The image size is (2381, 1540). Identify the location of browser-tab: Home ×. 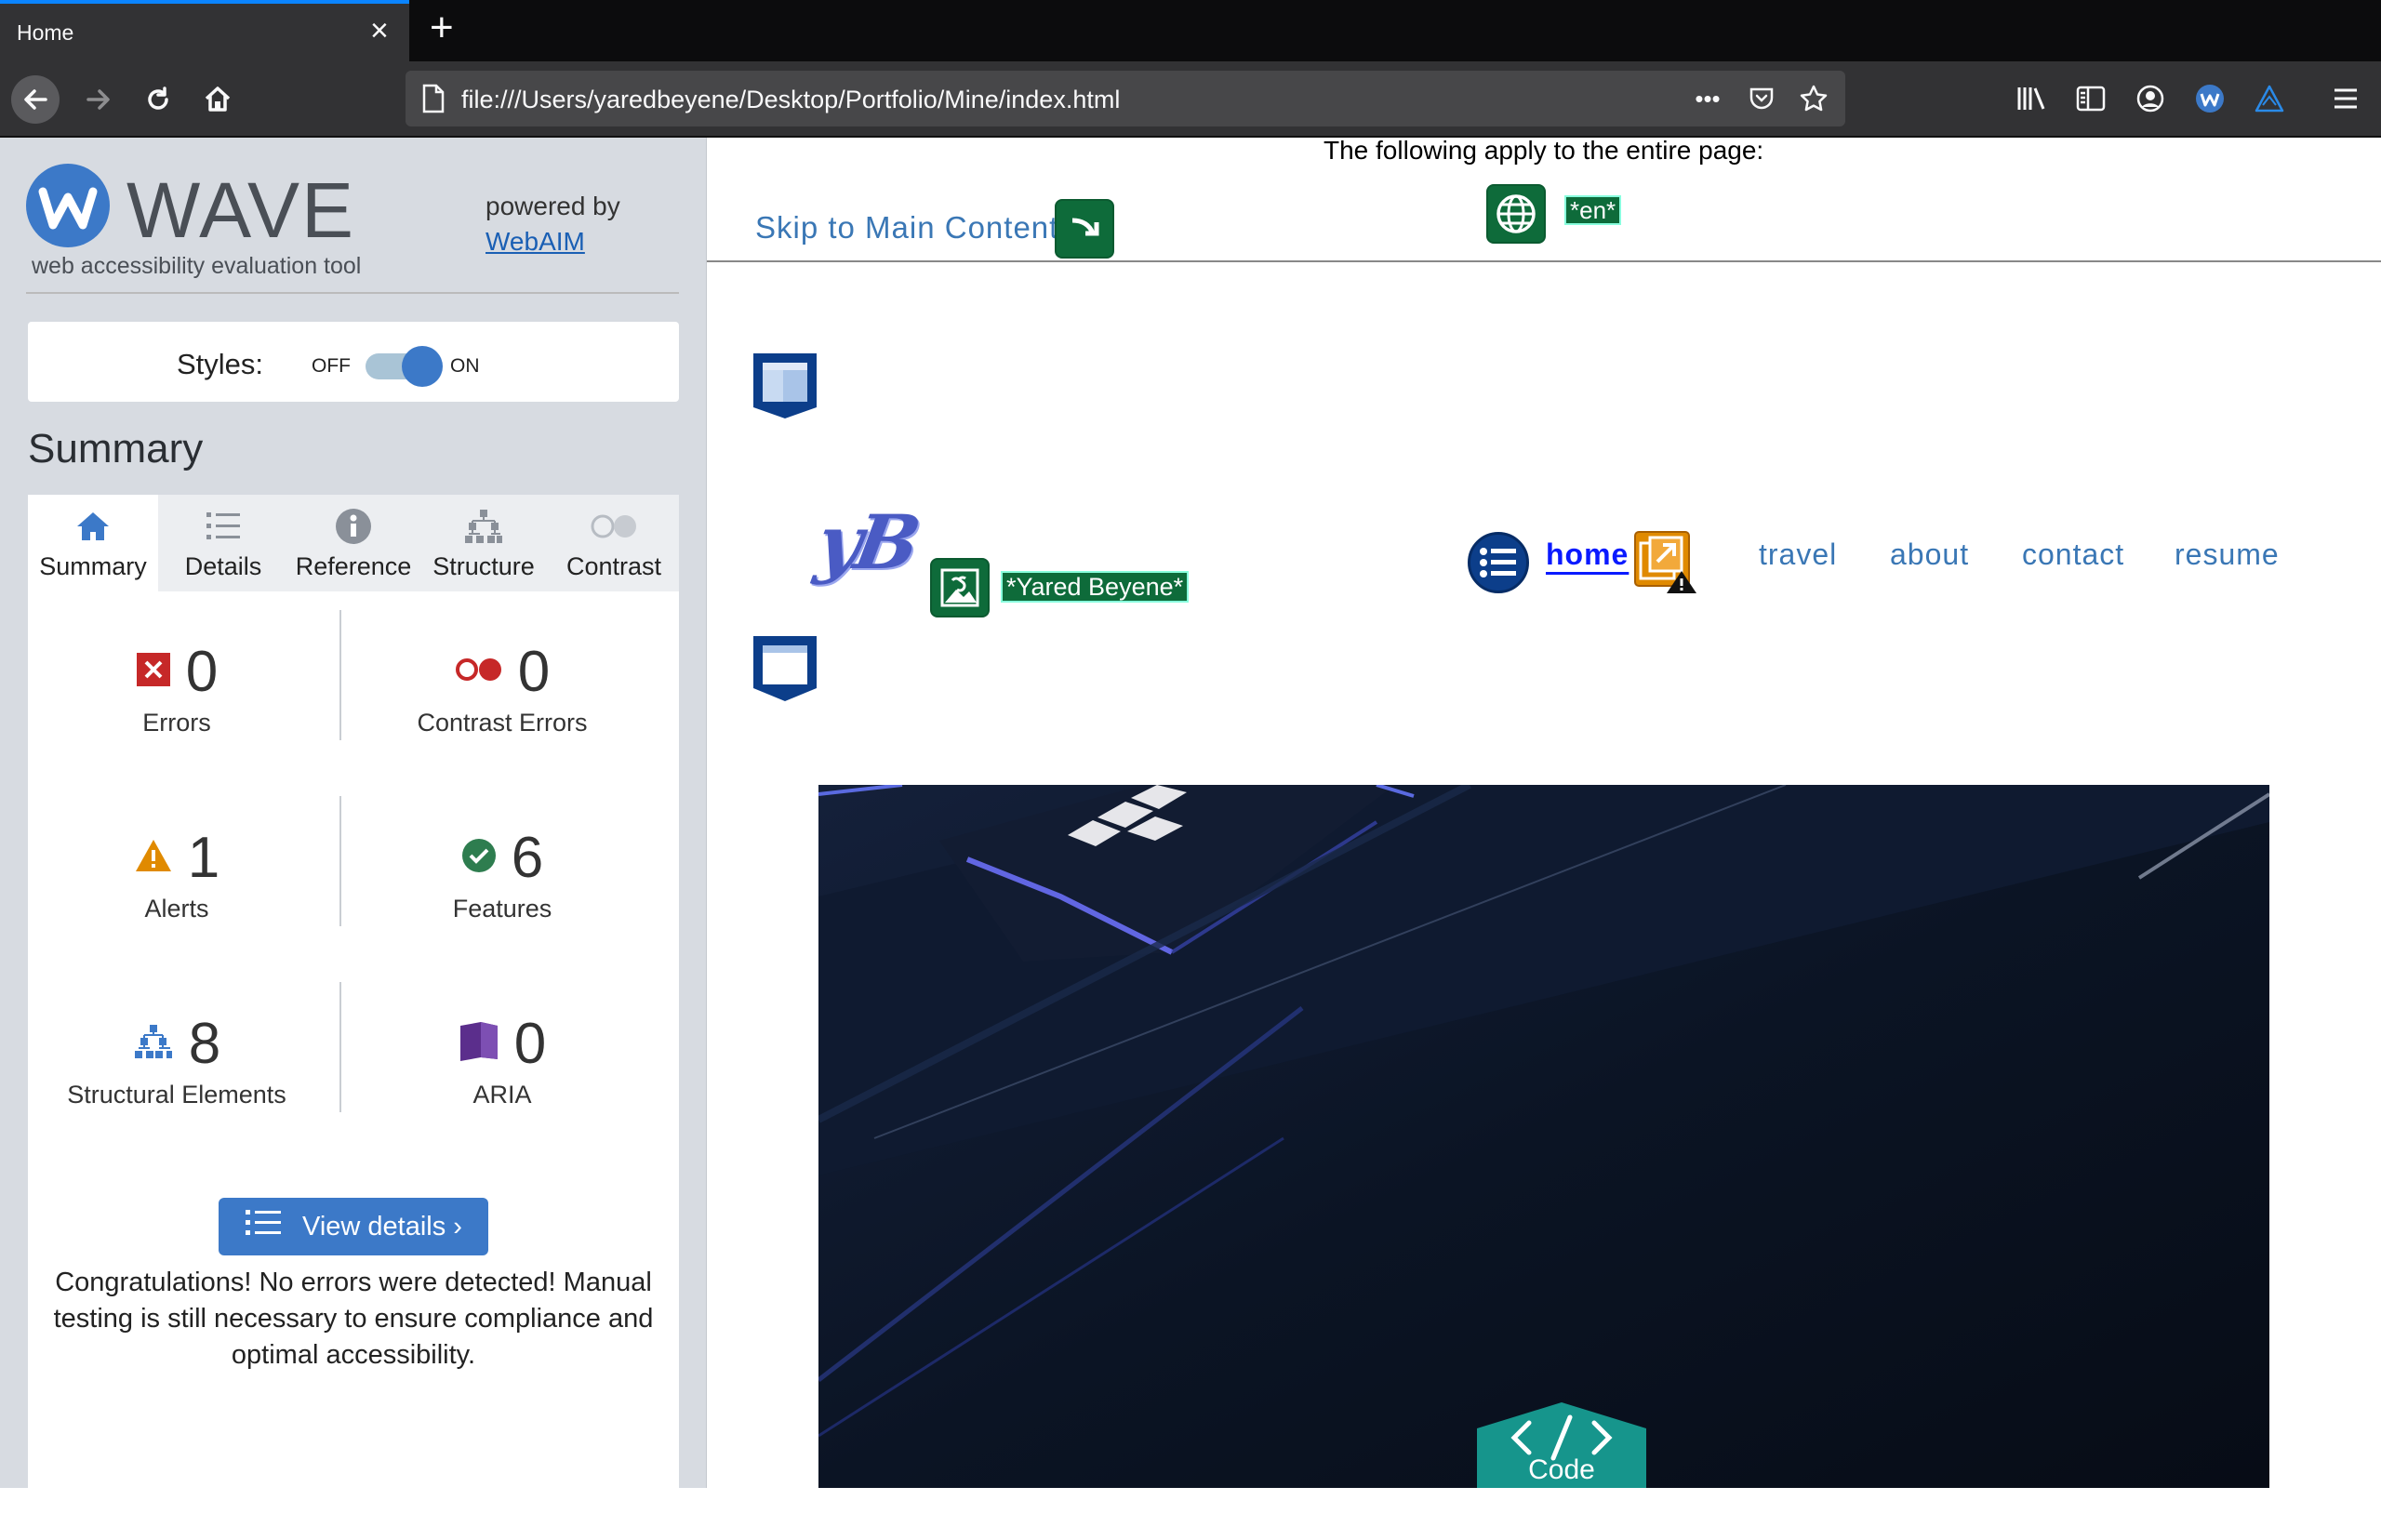
(204, 30).